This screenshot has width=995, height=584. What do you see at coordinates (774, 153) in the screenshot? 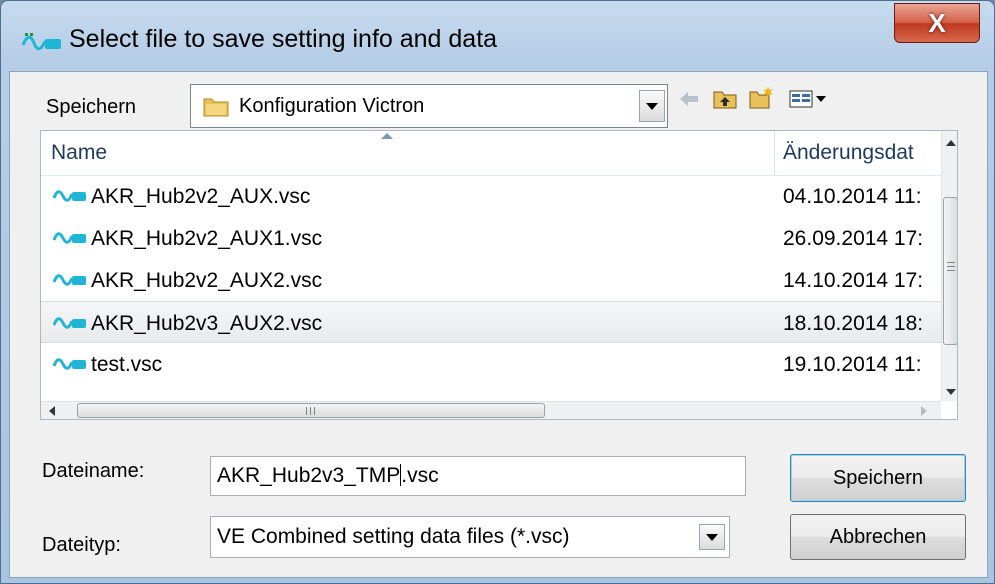
I see `column-divider` at bounding box center [774, 153].